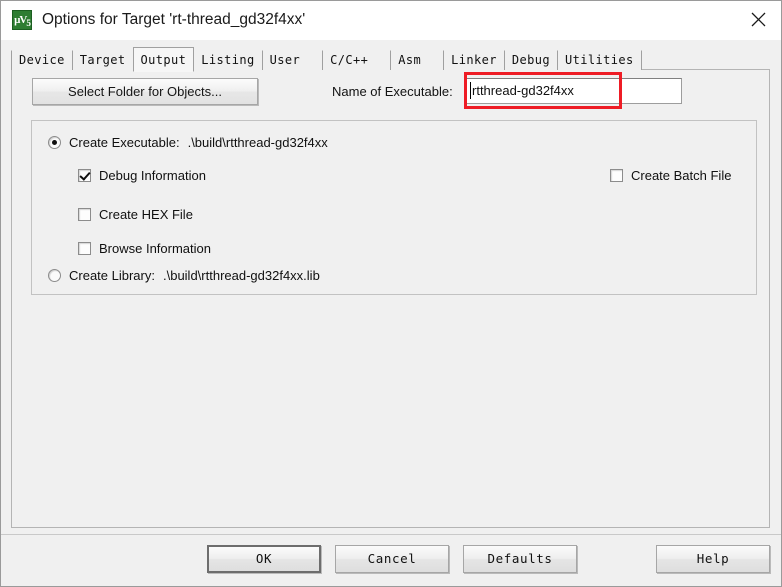 The width and height of the screenshot is (782, 587). Describe the element at coordinates (155, 248) in the screenshot. I see `browse-information-label: Browse Information` at that location.